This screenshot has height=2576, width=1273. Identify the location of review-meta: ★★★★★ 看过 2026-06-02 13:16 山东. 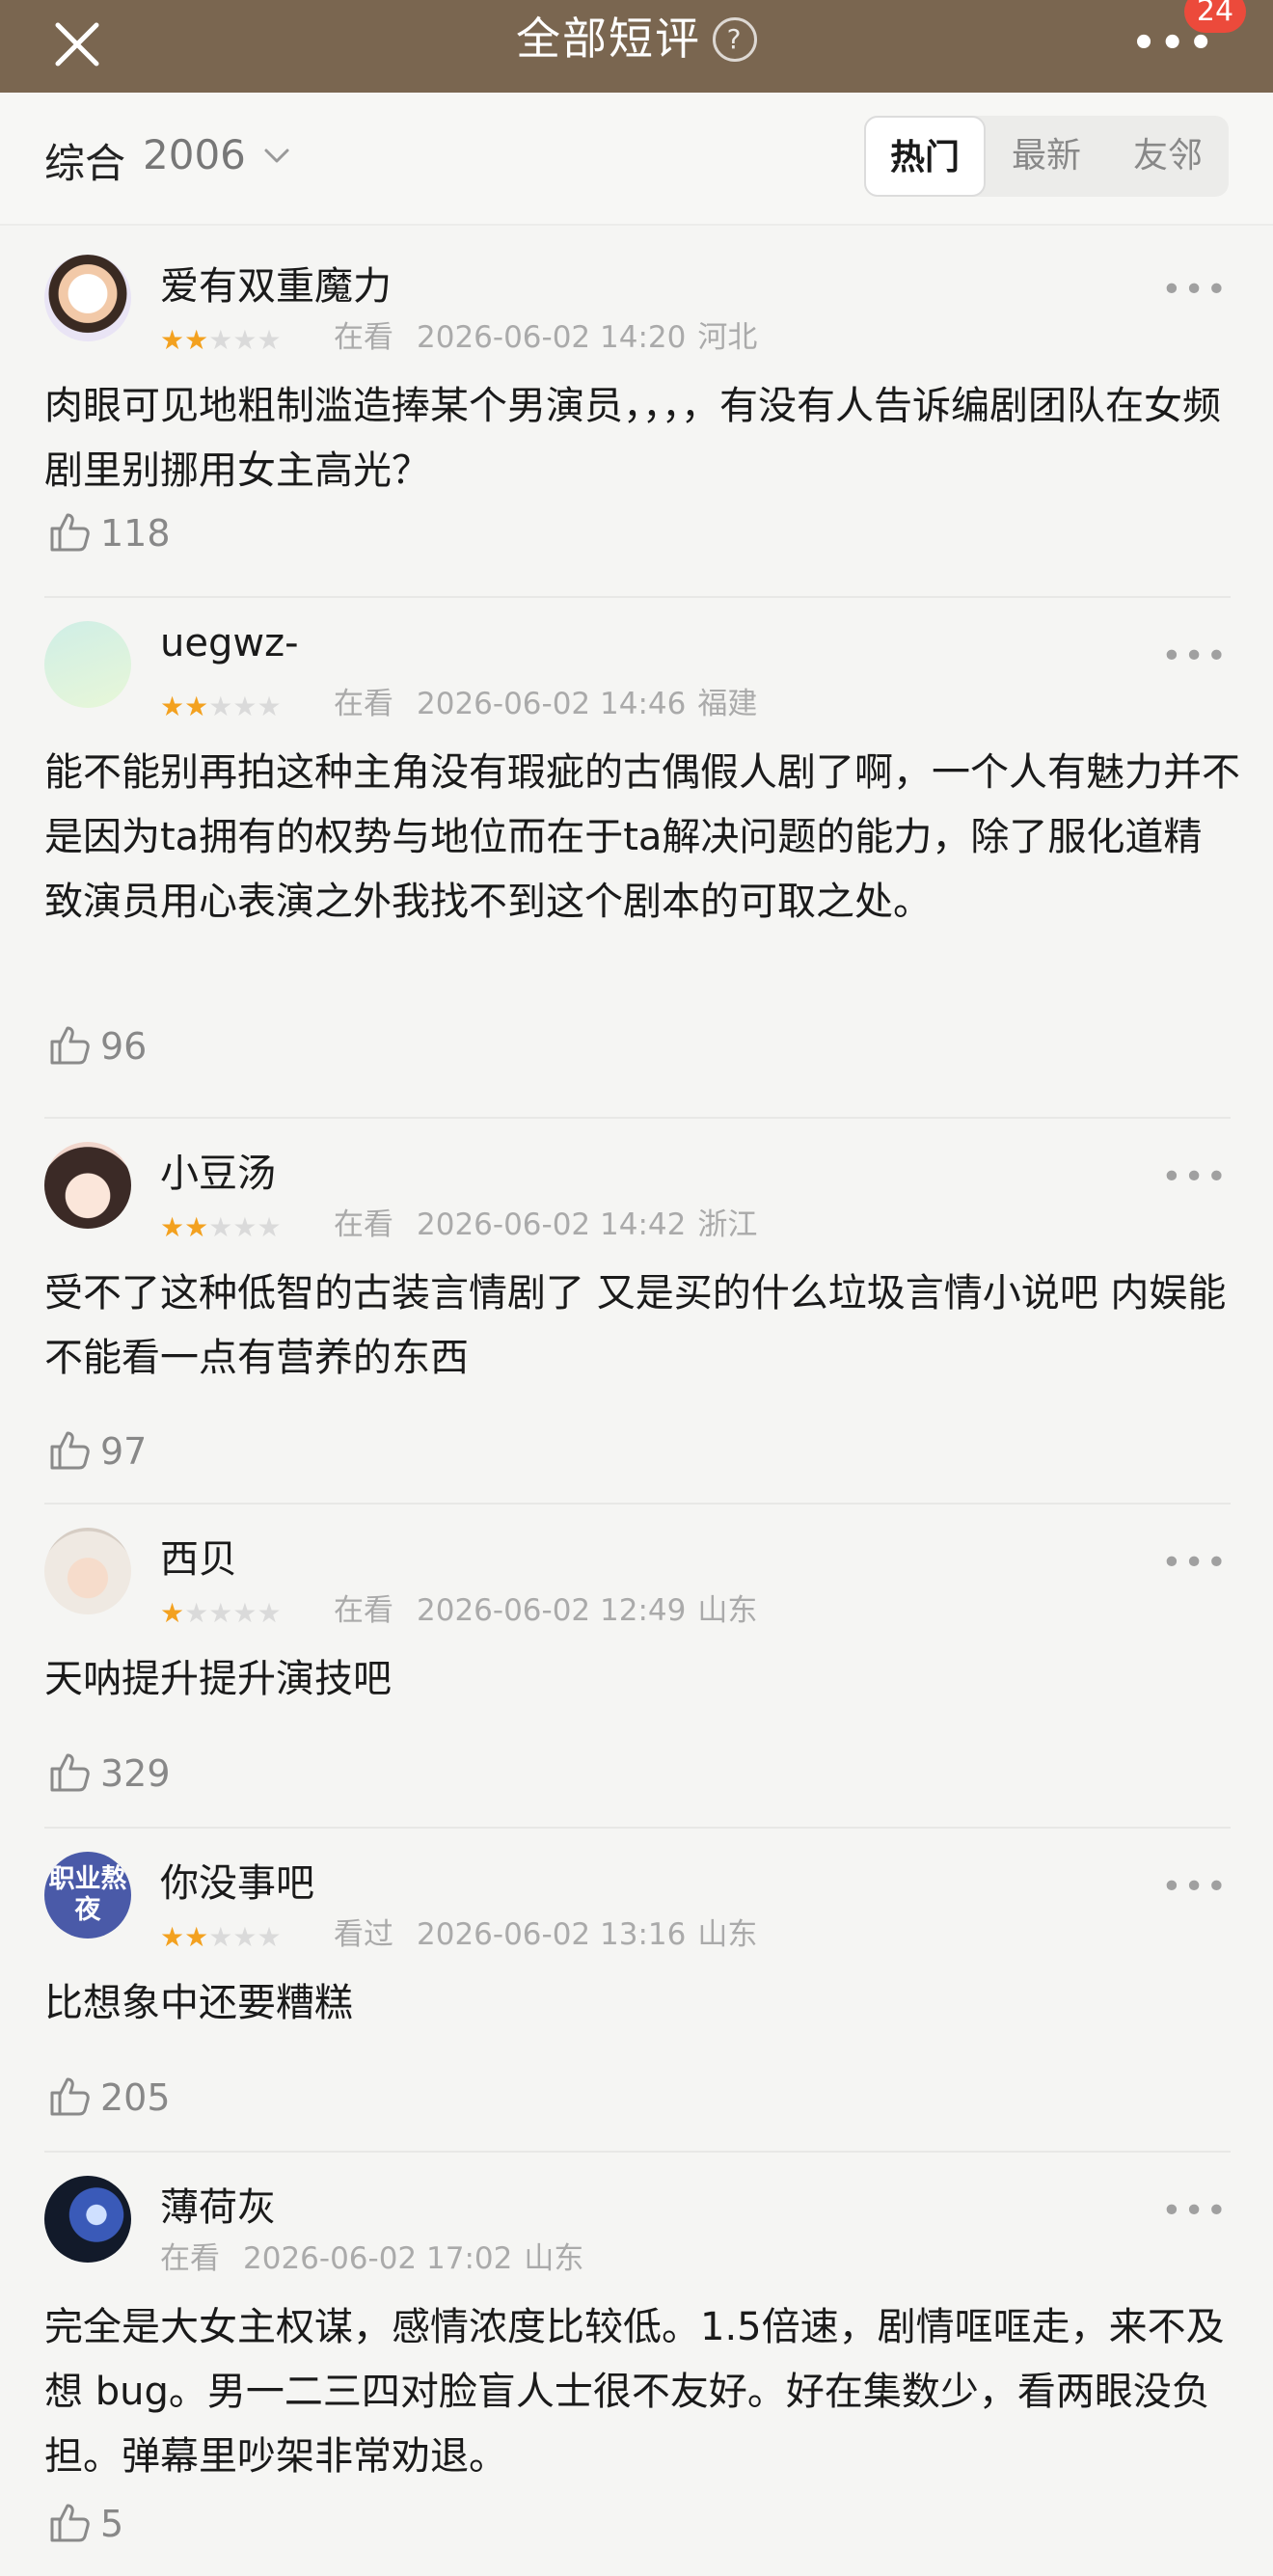
(459, 1932).